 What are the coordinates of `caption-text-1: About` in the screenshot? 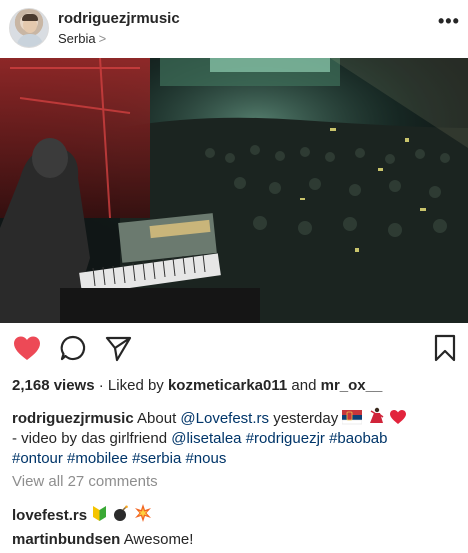 It's located at (157, 418).